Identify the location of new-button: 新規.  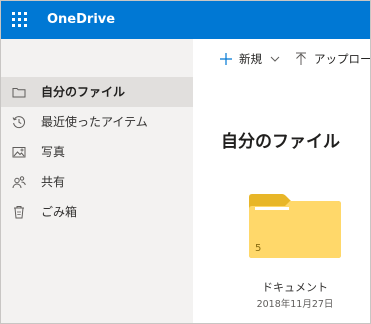
(251, 59).